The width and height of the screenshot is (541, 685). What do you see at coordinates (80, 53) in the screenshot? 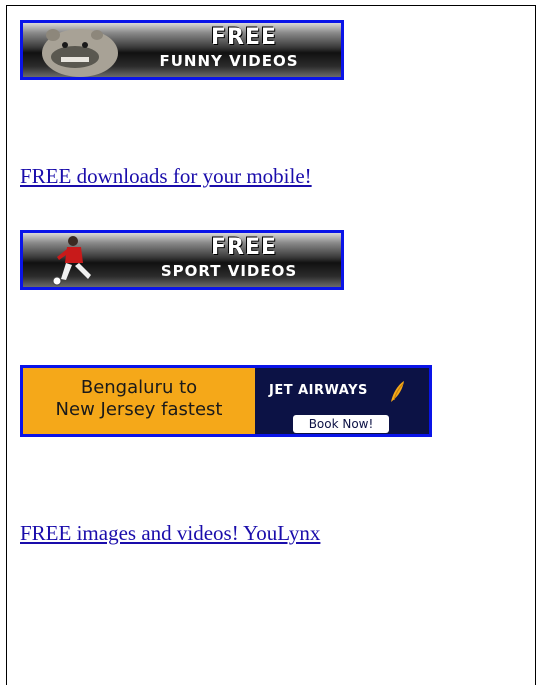
I see `hippo-mascot-icon` at bounding box center [80, 53].